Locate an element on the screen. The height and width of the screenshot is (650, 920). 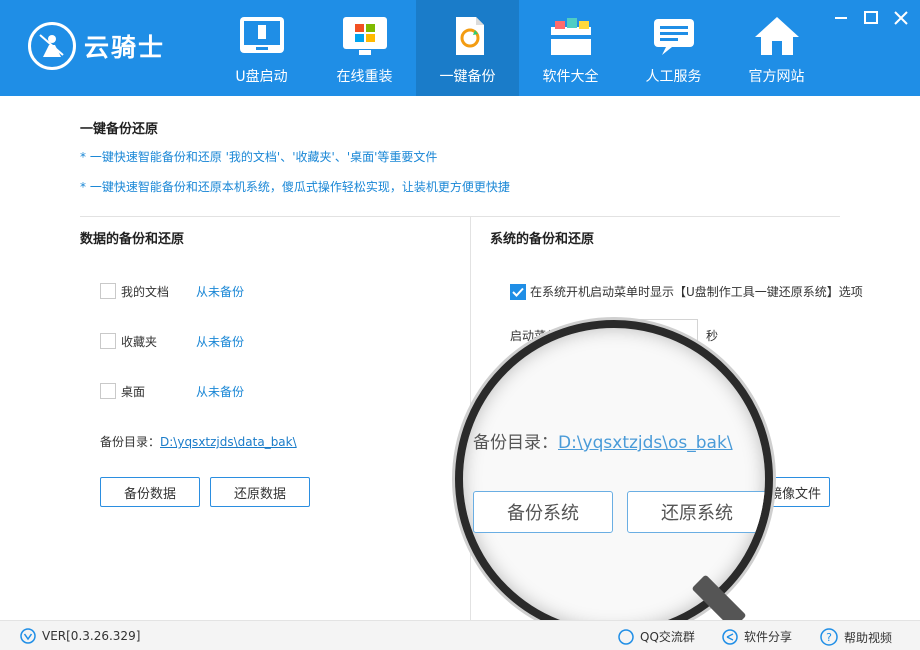
tab-customer-service: 人工服务 is located at coordinates (673, 48).